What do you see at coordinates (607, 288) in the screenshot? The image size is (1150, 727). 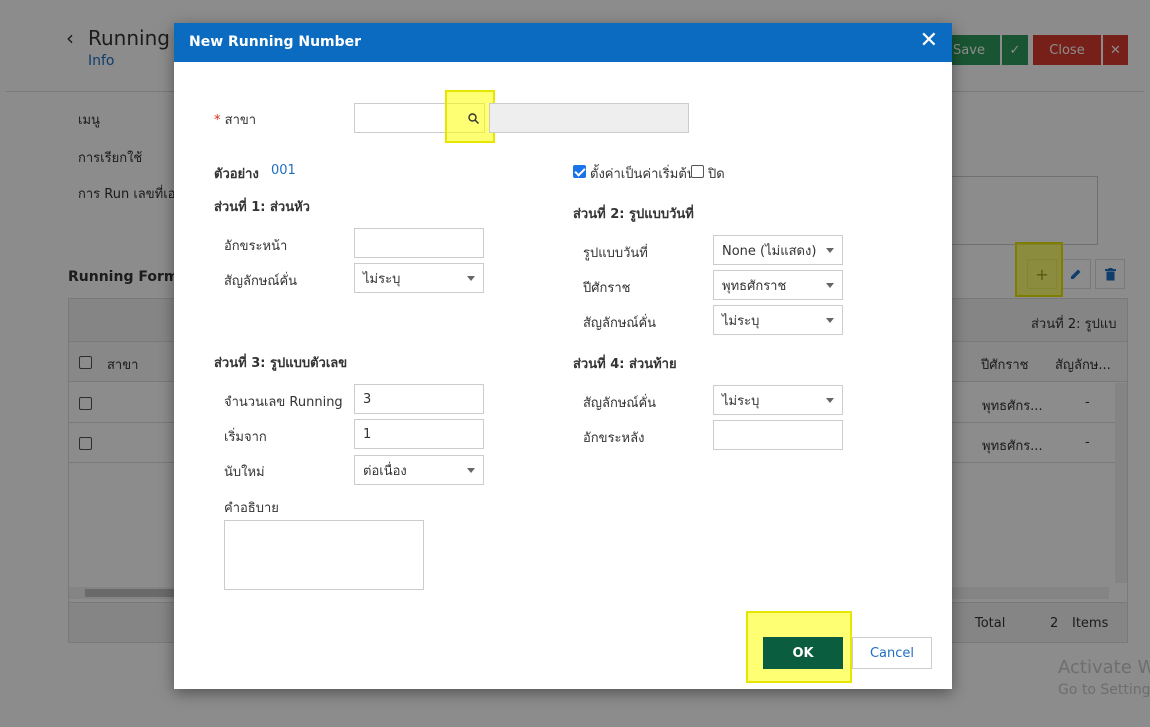 I see `era-label: ปีศักราช` at bounding box center [607, 288].